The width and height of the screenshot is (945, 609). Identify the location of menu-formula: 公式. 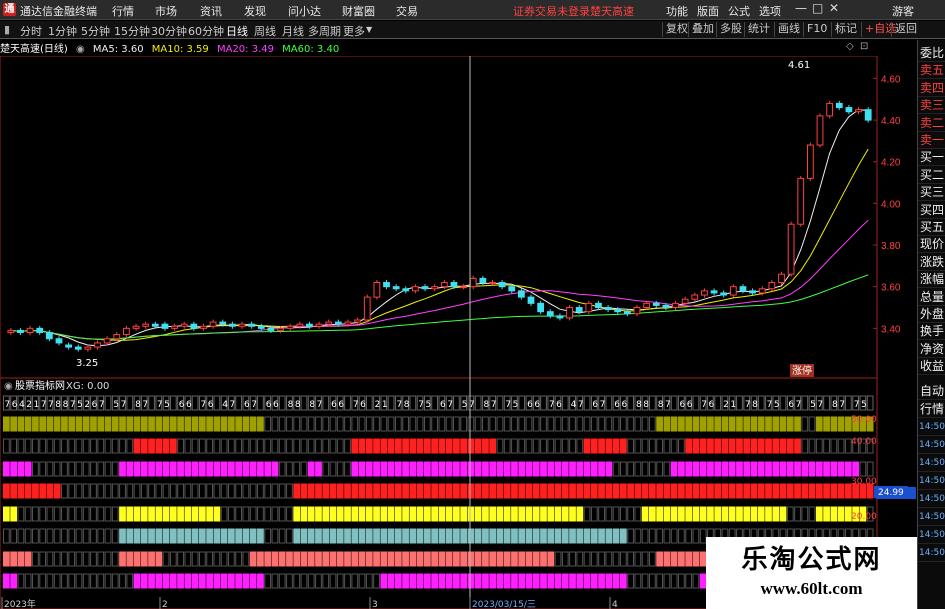
(739, 11).